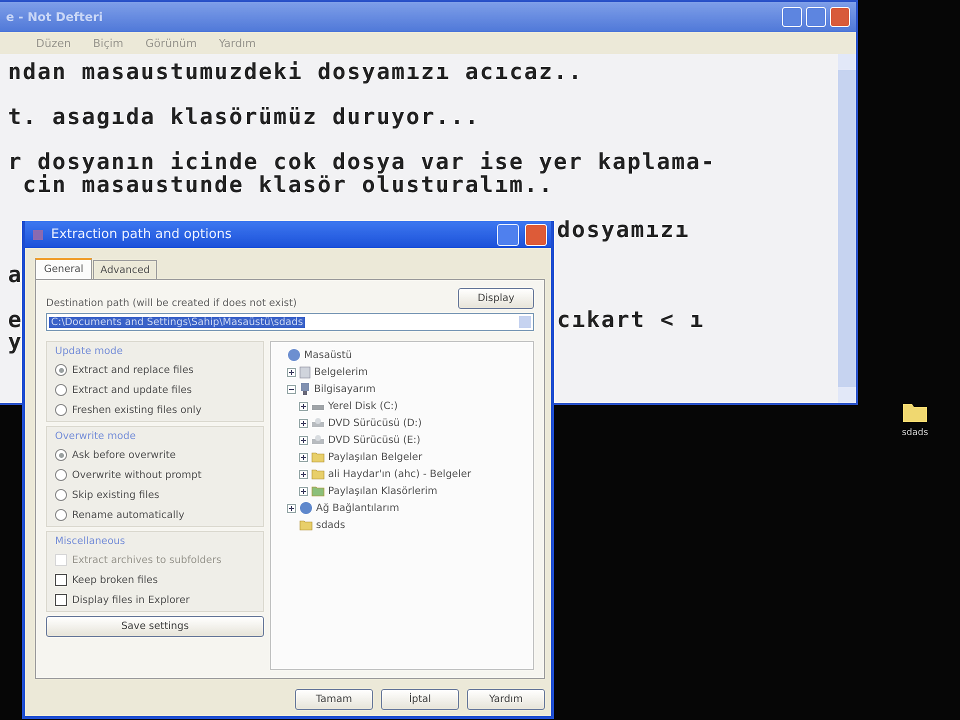 This screenshot has height=720, width=960. Describe the element at coordinates (375, 457) in the screenshot. I see `tree-item: Paylaşılan Belgeler` at that location.